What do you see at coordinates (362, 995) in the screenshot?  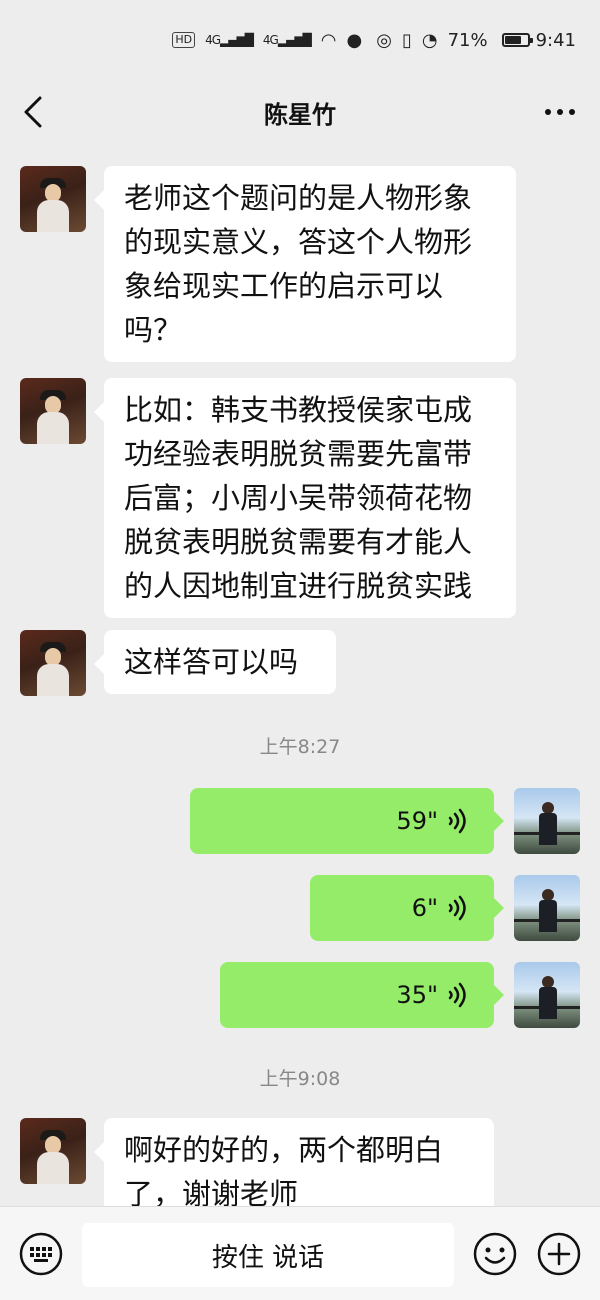 I see `voice-message: 35"` at bounding box center [362, 995].